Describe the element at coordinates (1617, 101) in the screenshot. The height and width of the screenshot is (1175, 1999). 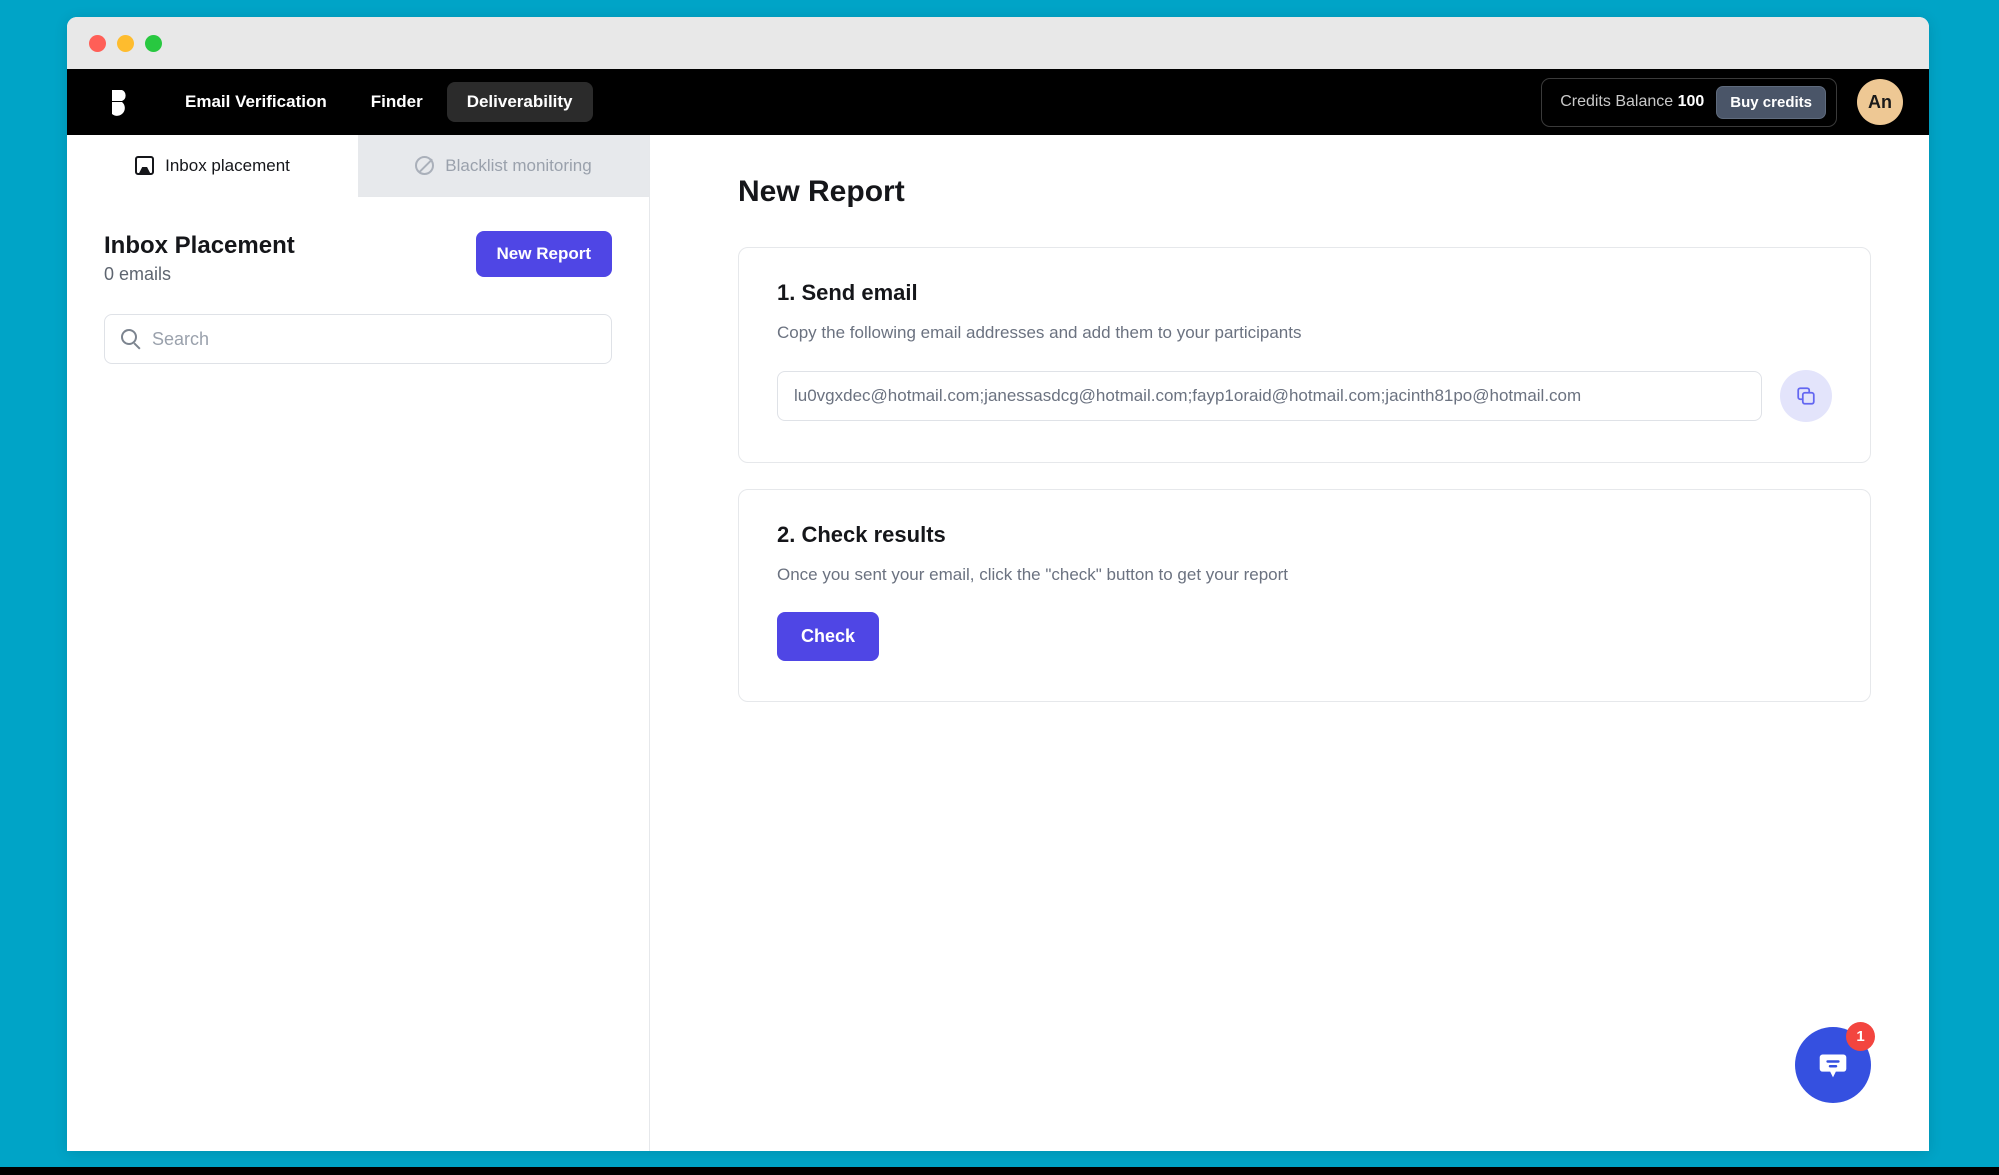
I see `credits-balance-text: Credits Balance` at that location.